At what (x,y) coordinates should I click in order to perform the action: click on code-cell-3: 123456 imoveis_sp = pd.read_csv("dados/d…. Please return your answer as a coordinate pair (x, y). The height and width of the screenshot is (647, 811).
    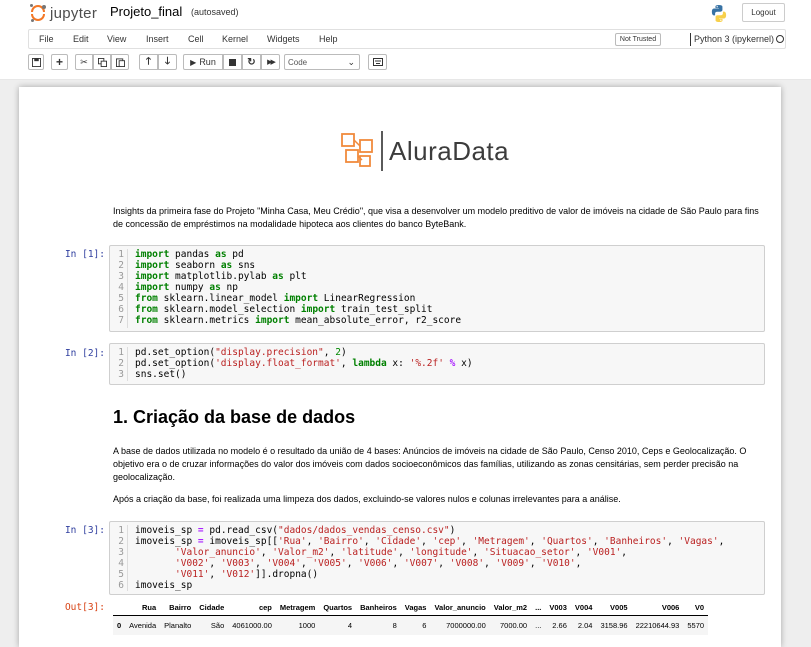
    Looking at the image, I should click on (437, 558).